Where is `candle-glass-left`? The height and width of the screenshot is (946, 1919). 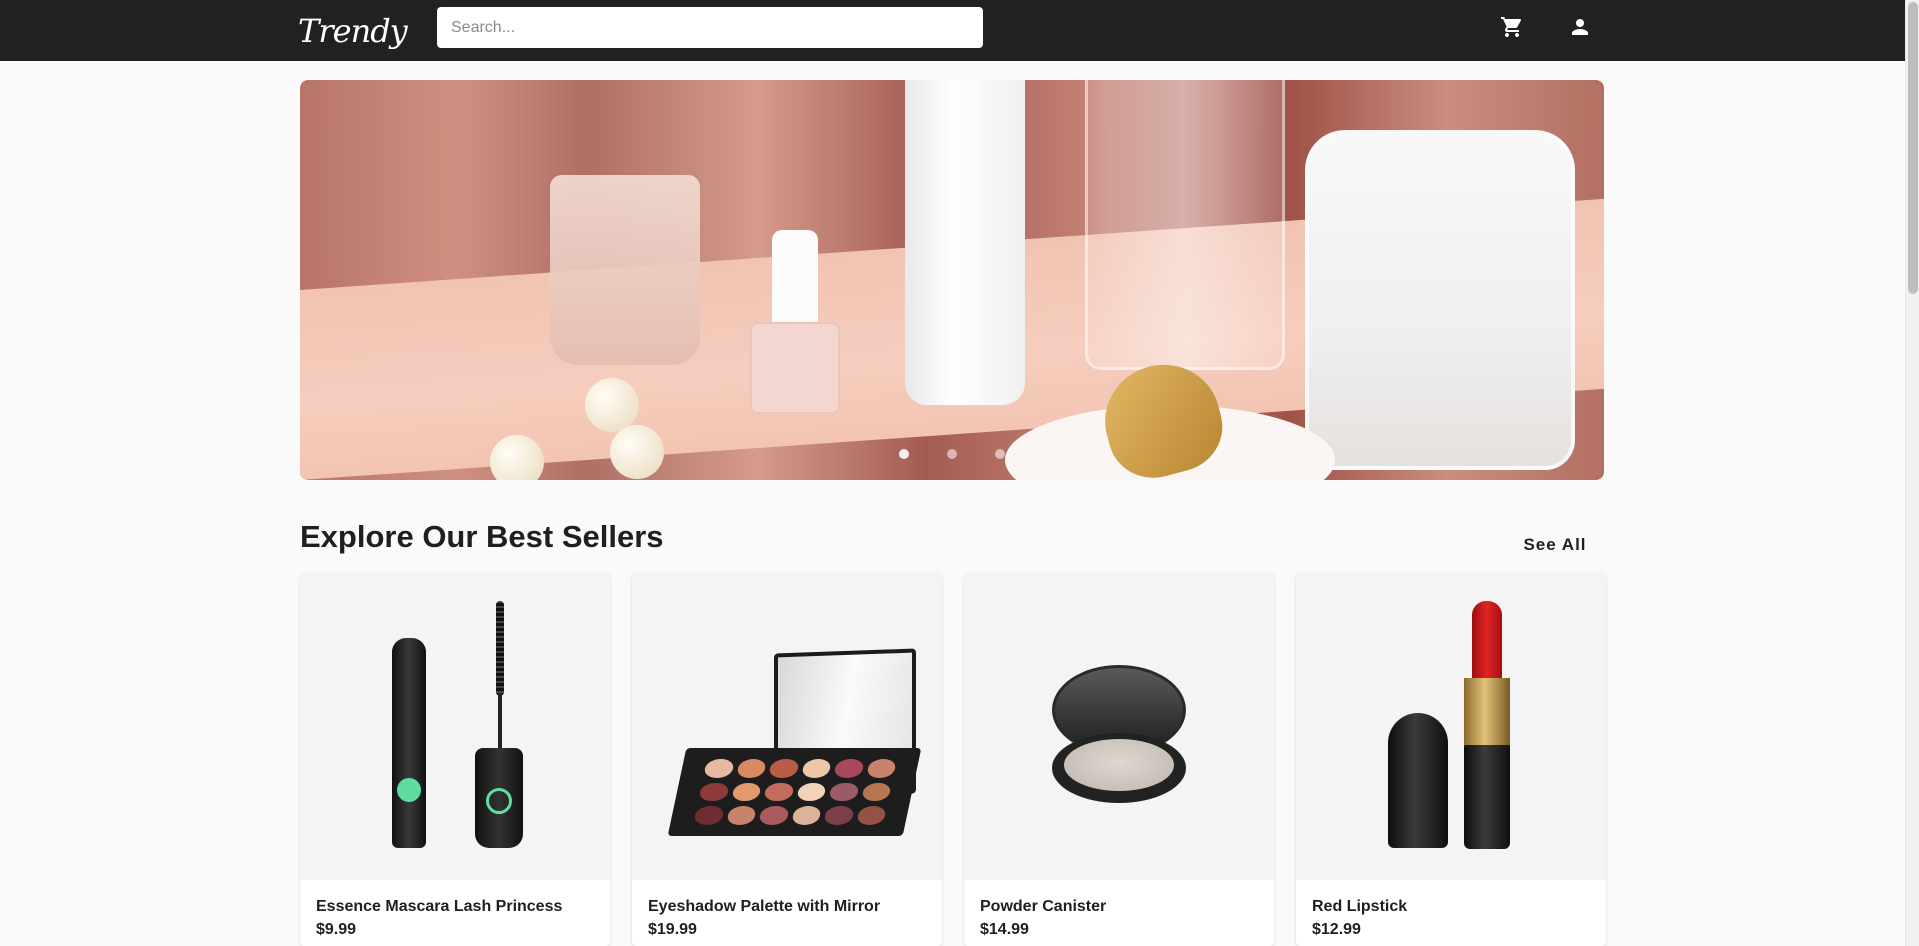
candle-glass-left is located at coordinates (625, 270).